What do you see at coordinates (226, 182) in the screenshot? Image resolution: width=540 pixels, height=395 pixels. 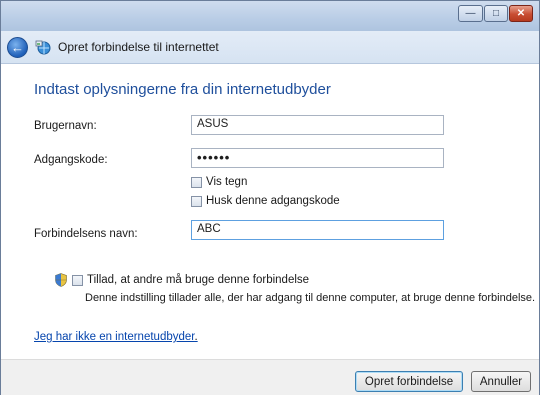 I see `show-chars-label: Vis tegn` at bounding box center [226, 182].